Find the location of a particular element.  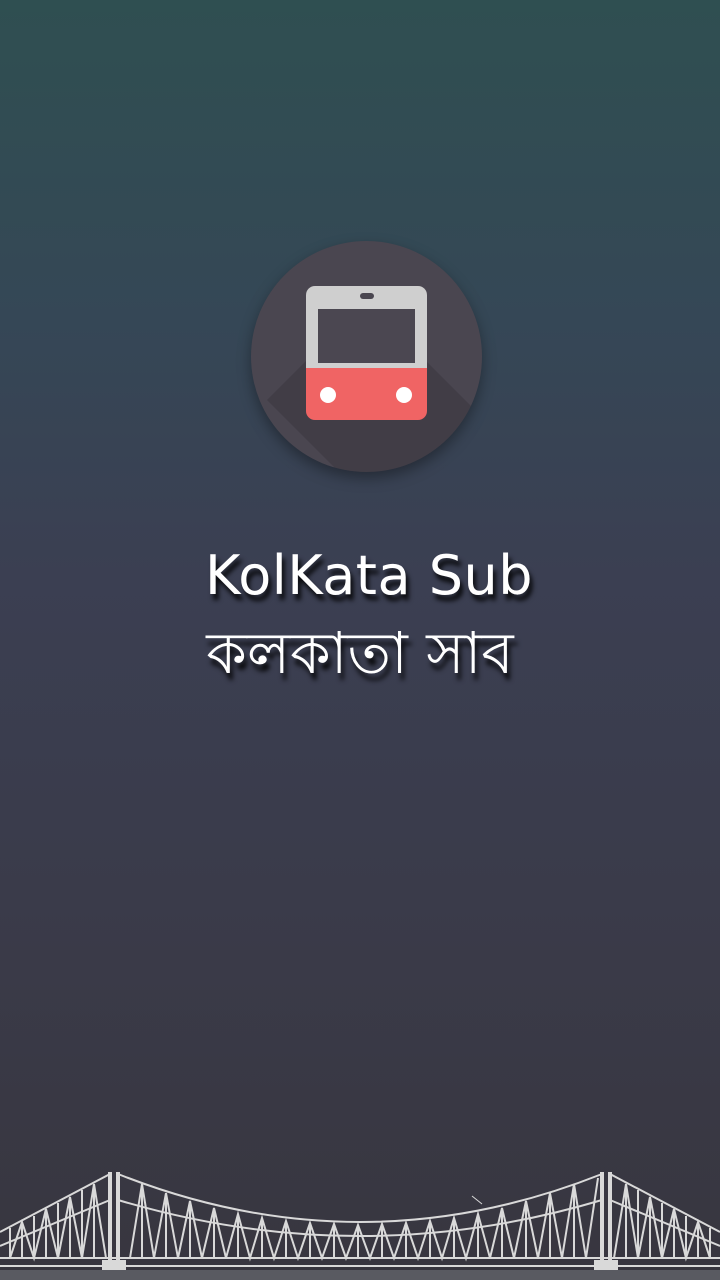

app-logo is located at coordinates (366, 356).